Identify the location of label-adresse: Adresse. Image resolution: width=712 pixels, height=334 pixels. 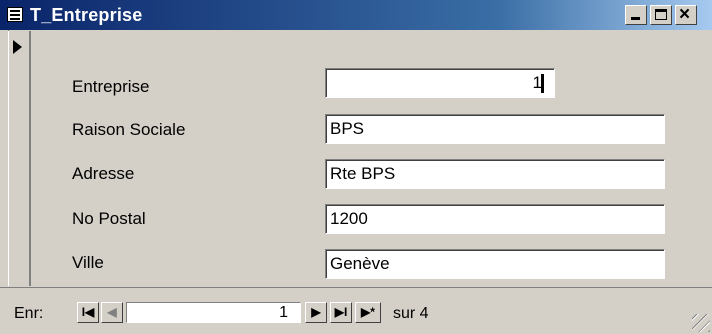
(103, 173).